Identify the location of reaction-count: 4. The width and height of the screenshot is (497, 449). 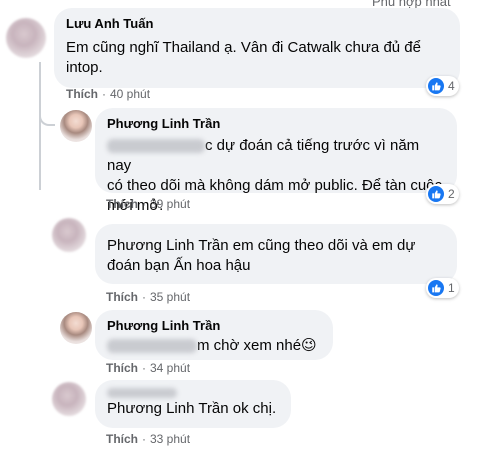
(442, 86).